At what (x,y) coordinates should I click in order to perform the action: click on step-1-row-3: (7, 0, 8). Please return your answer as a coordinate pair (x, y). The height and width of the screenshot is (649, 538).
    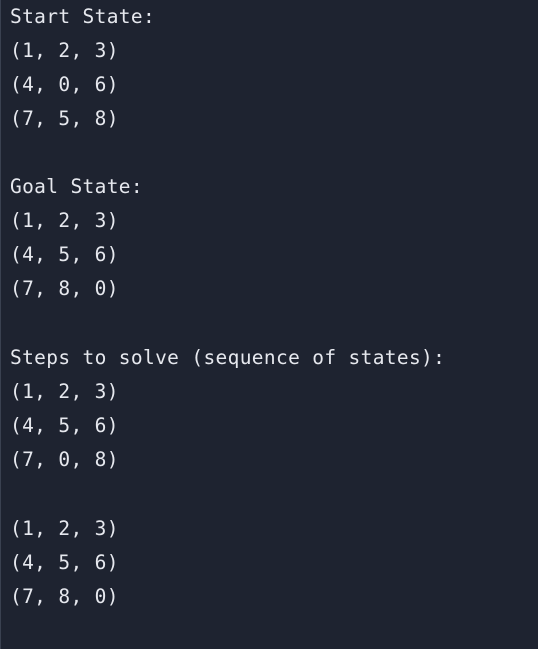
    Looking at the image, I should click on (64, 459).